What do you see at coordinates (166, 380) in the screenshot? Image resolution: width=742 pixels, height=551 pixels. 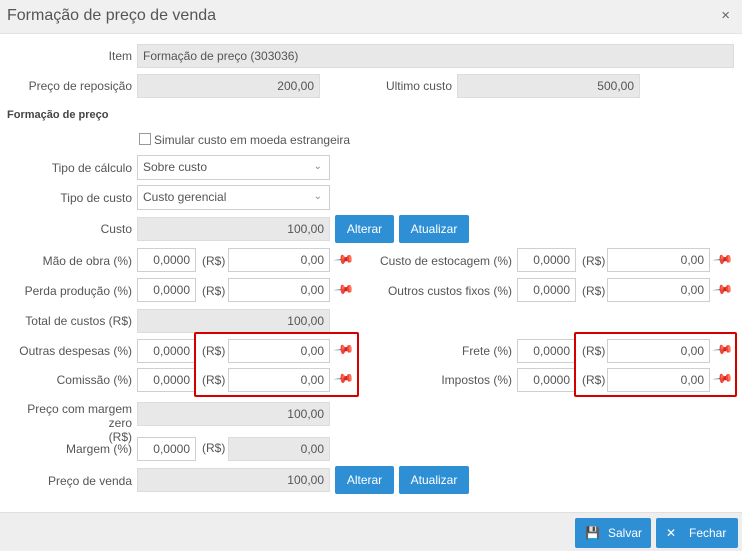 I see `comissao-pct-input: 0,0000` at bounding box center [166, 380].